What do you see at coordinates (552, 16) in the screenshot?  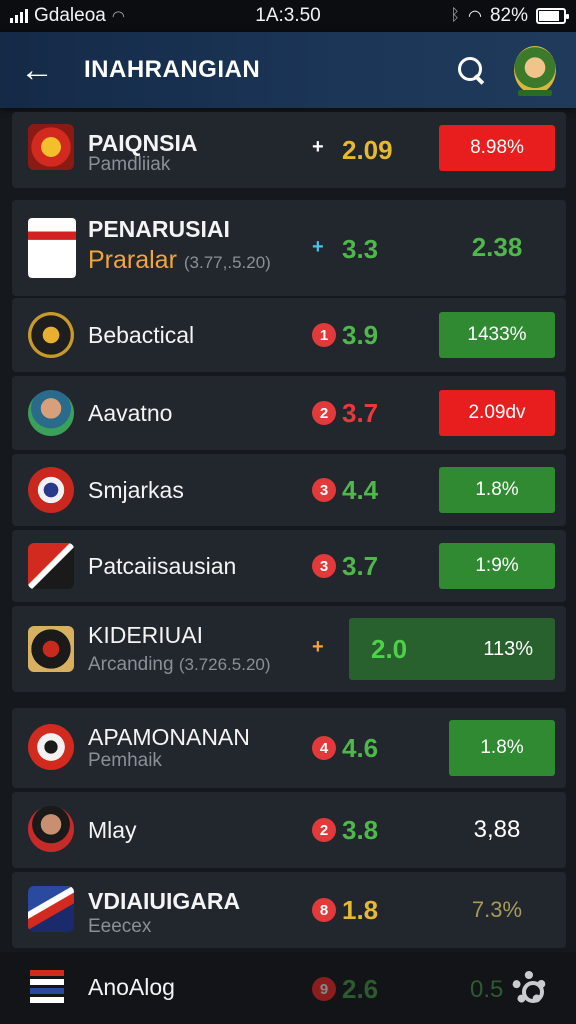 I see `battery-icon` at bounding box center [552, 16].